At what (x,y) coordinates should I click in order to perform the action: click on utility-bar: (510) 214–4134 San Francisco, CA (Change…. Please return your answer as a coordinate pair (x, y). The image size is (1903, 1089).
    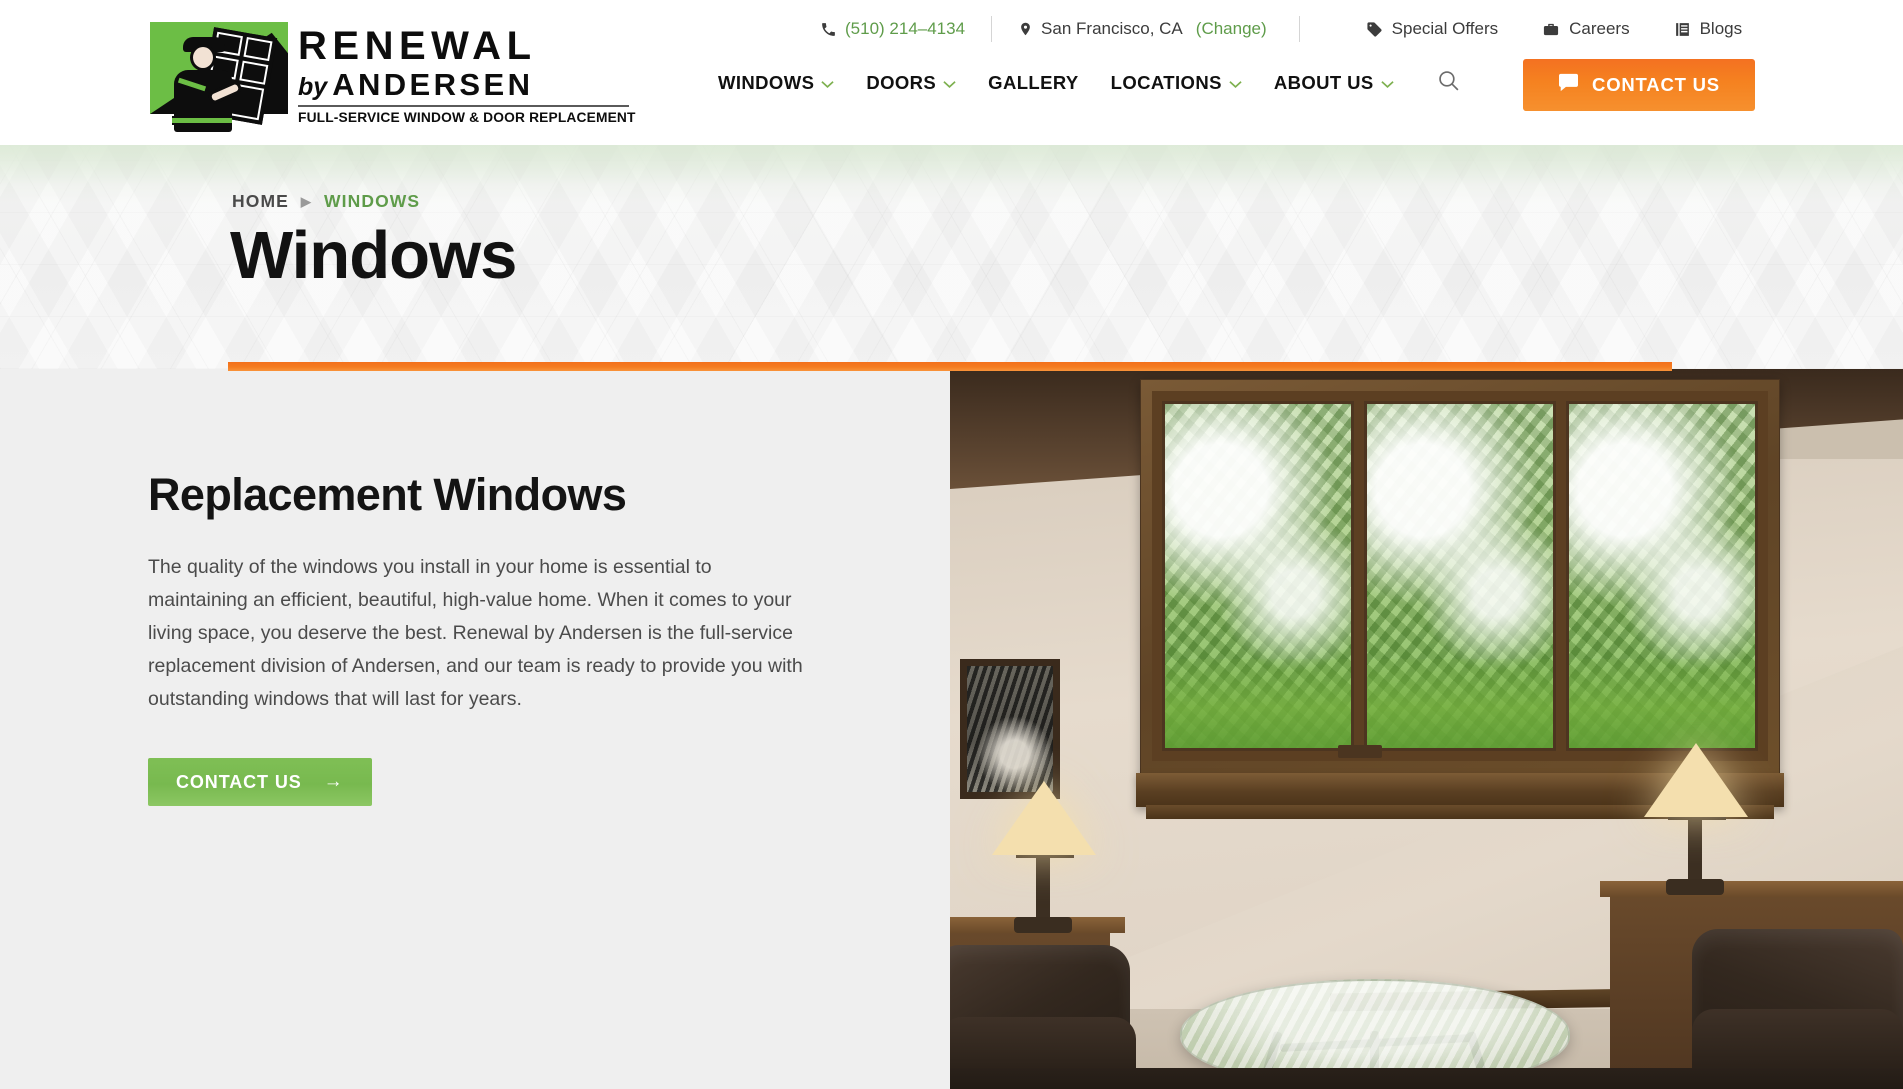
    Looking at the image, I should click on (1281, 29).